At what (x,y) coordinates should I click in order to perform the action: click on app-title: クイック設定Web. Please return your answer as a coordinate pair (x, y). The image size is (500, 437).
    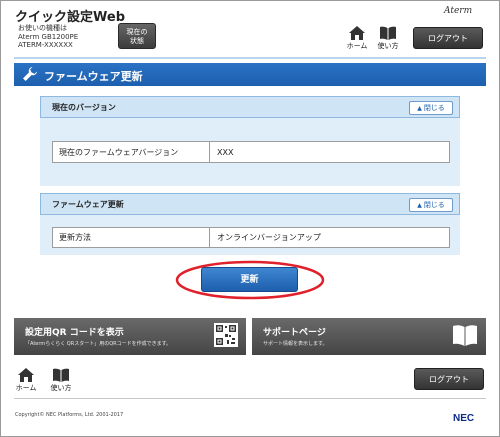
    Looking at the image, I should click on (70, 17).